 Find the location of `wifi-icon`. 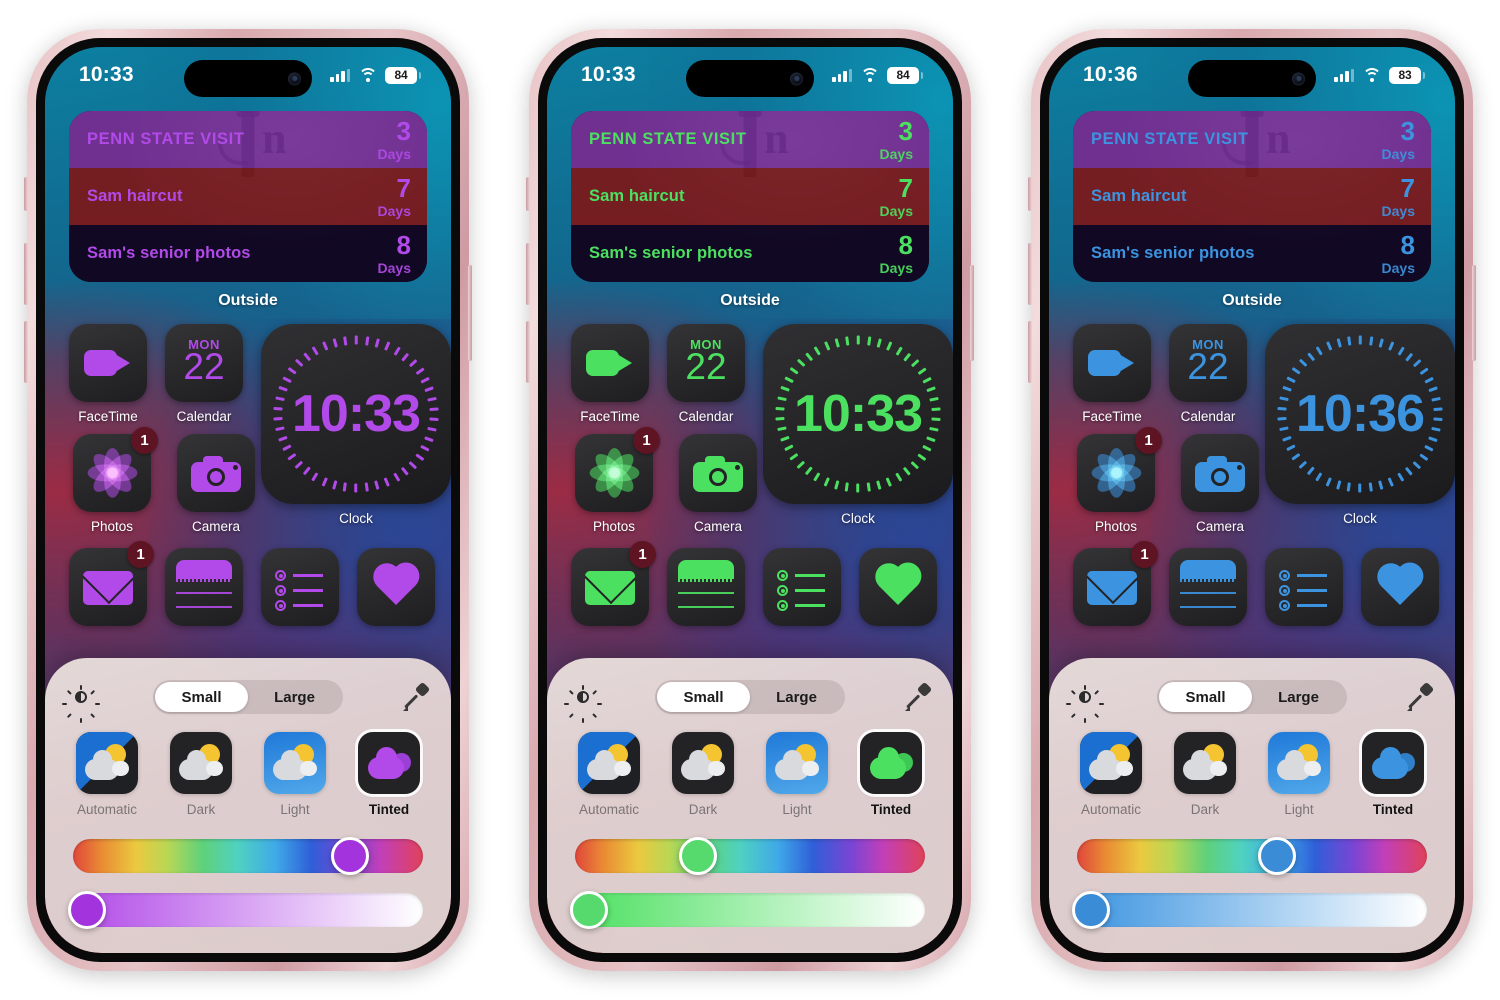

wifi-icon is located at coordinates (367, 75).